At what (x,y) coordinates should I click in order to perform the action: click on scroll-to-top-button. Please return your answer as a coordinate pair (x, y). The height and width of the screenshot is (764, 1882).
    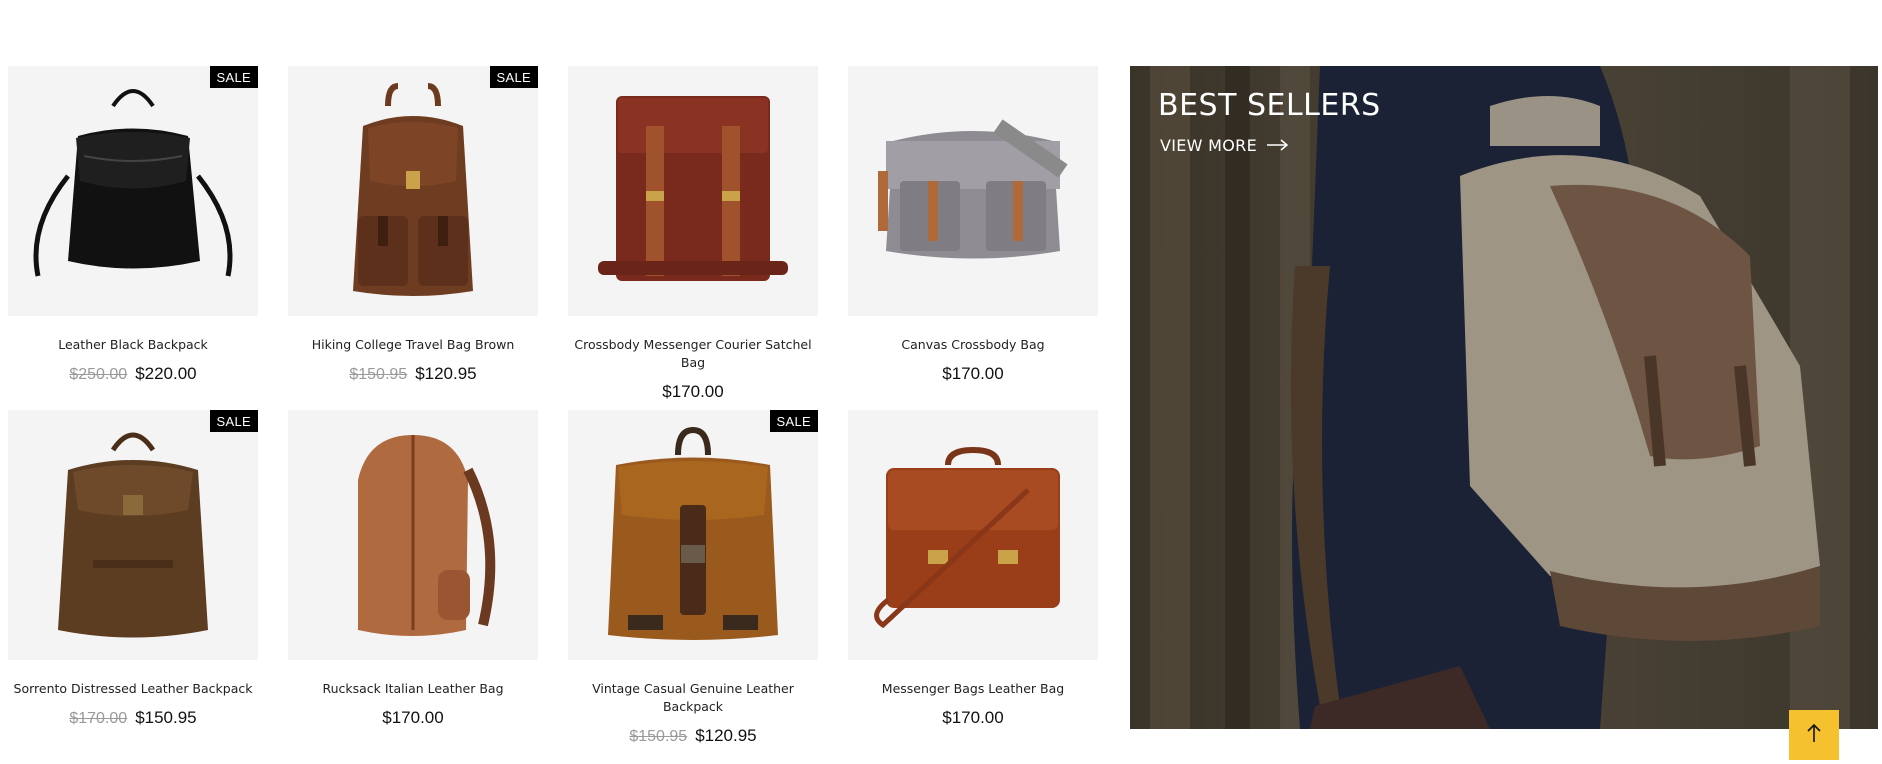
    Looking at the image, I should click on (1814, 735).